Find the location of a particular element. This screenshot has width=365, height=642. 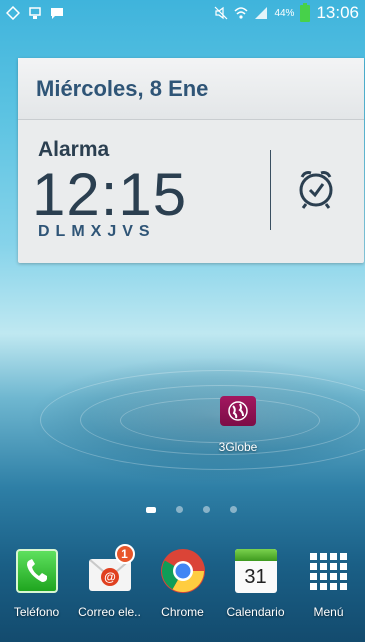

alarm-label: Alarma is located at coordinates (74, 149).